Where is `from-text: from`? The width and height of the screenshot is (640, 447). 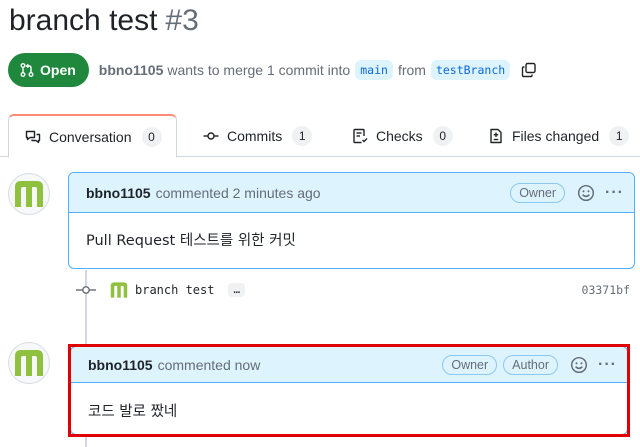
from-text: from is located at coordinates (411, 70).